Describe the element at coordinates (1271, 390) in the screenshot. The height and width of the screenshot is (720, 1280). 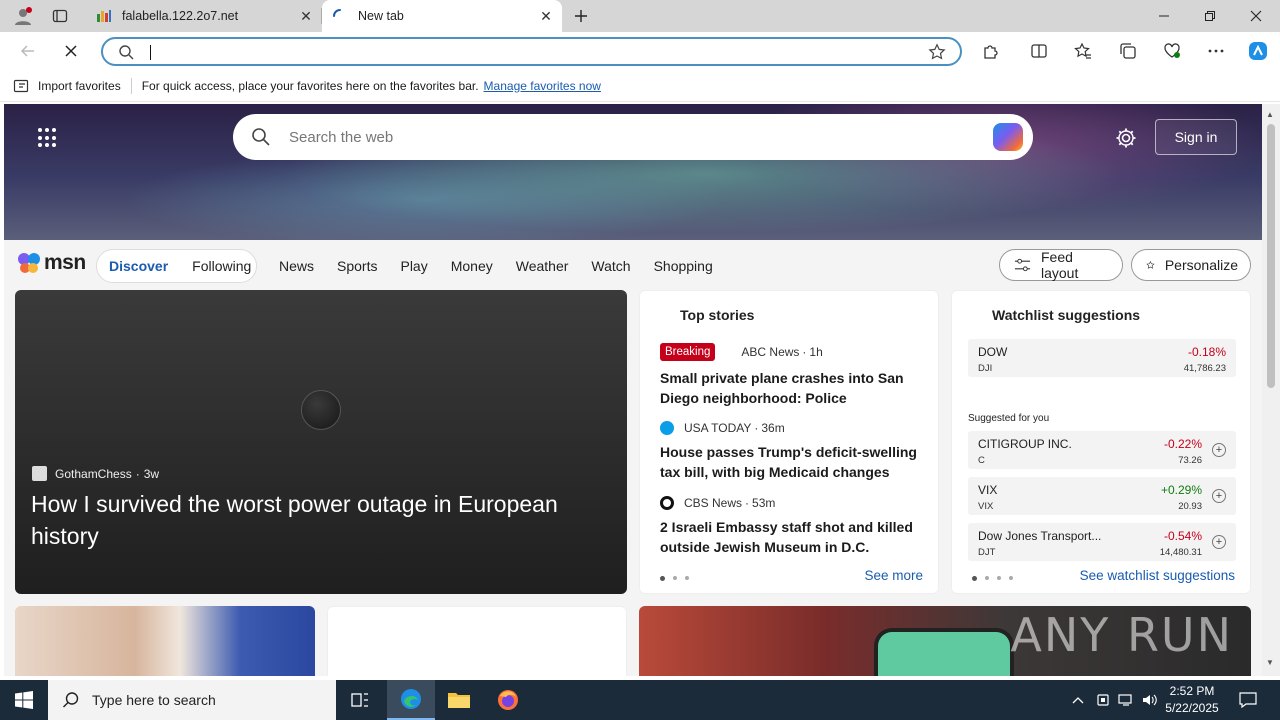
I see `page-scrollbar: ▲ ▼` at that location.